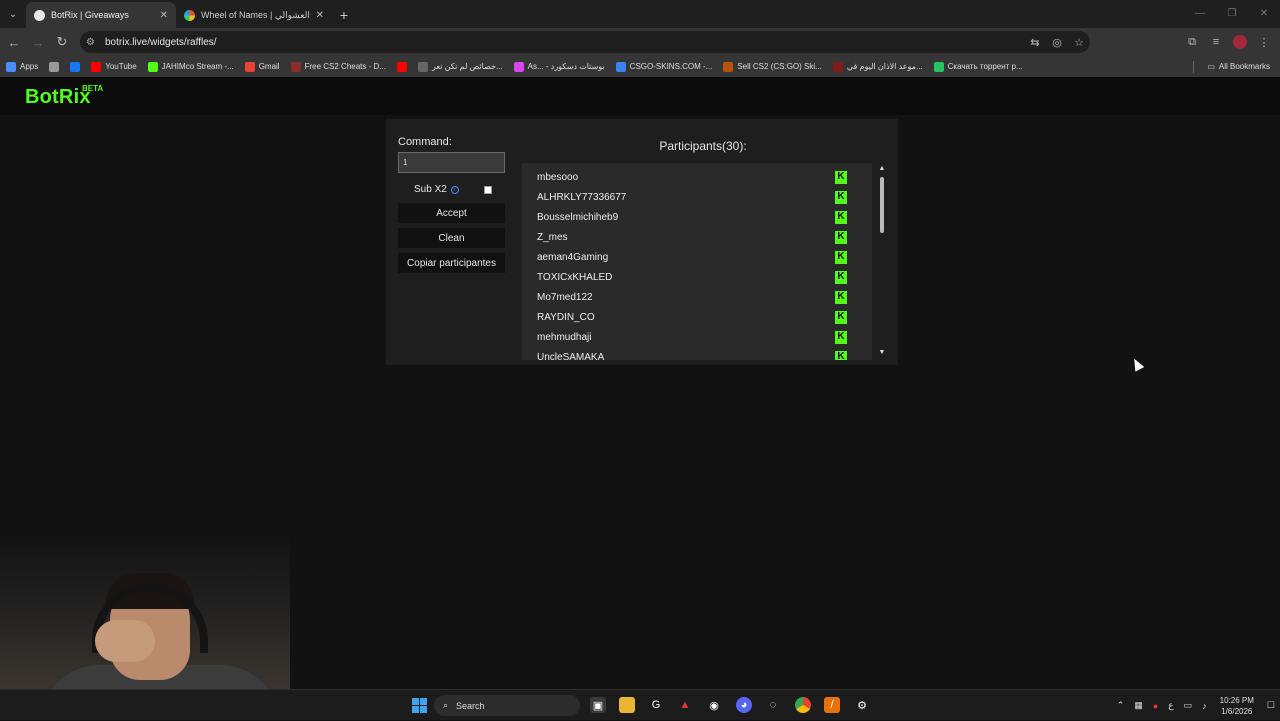 This screenshot has height=721, width=1280. Describe the element at coordinates (578, 217) in the screenshot. I see `participant-name: Bousselmichiheb9` at that location.